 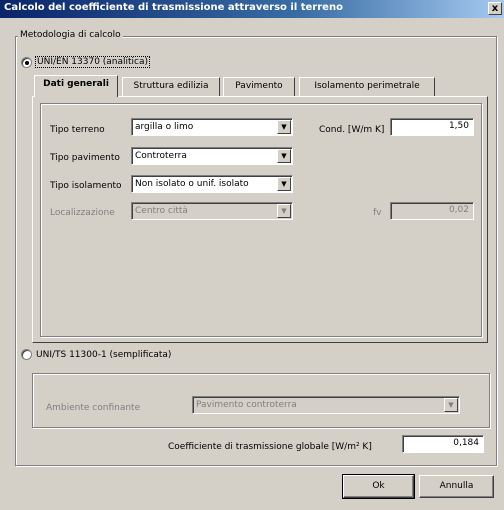 I want to click on radio-analitica-label: UNI/EN 13370 (analitica), so click(x=92, y=62).